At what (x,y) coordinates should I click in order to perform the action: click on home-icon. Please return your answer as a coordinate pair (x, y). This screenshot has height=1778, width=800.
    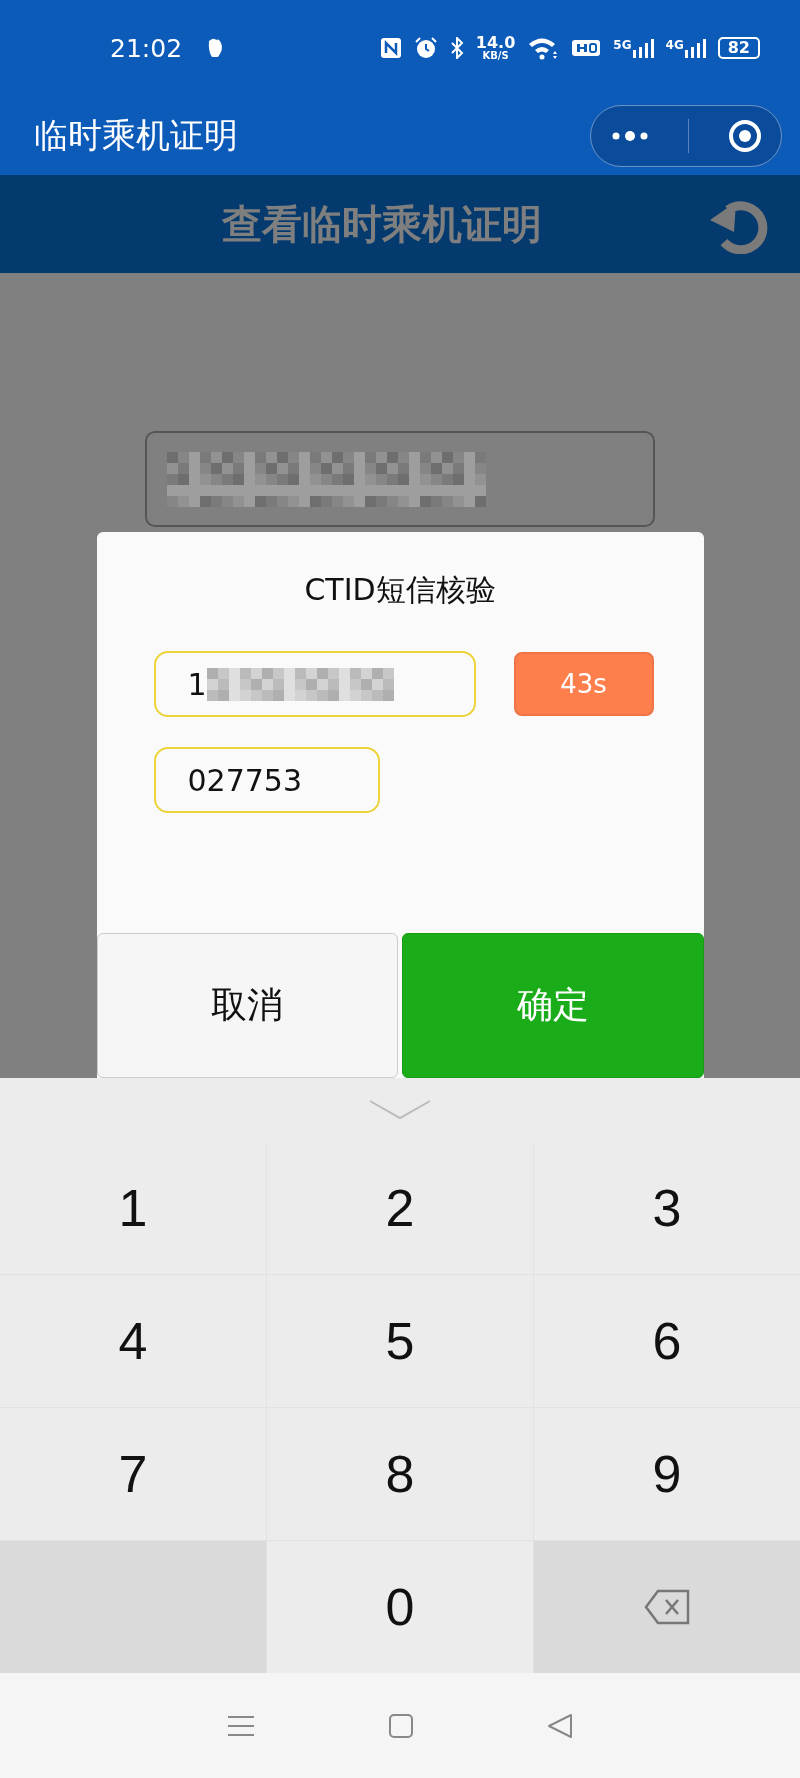
    Looking at the image, I should click on (401, 1725).